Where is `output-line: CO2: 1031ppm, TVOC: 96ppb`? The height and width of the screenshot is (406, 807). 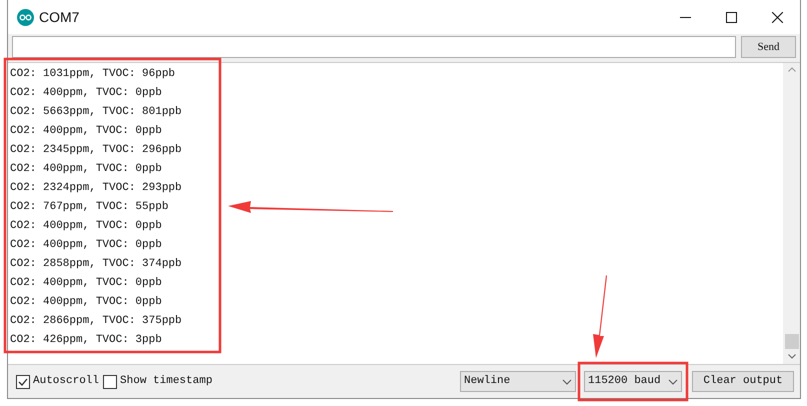
output-line: CO2: 1031ppm, TVOC: 96ppb is located at coordinates (93, 74).